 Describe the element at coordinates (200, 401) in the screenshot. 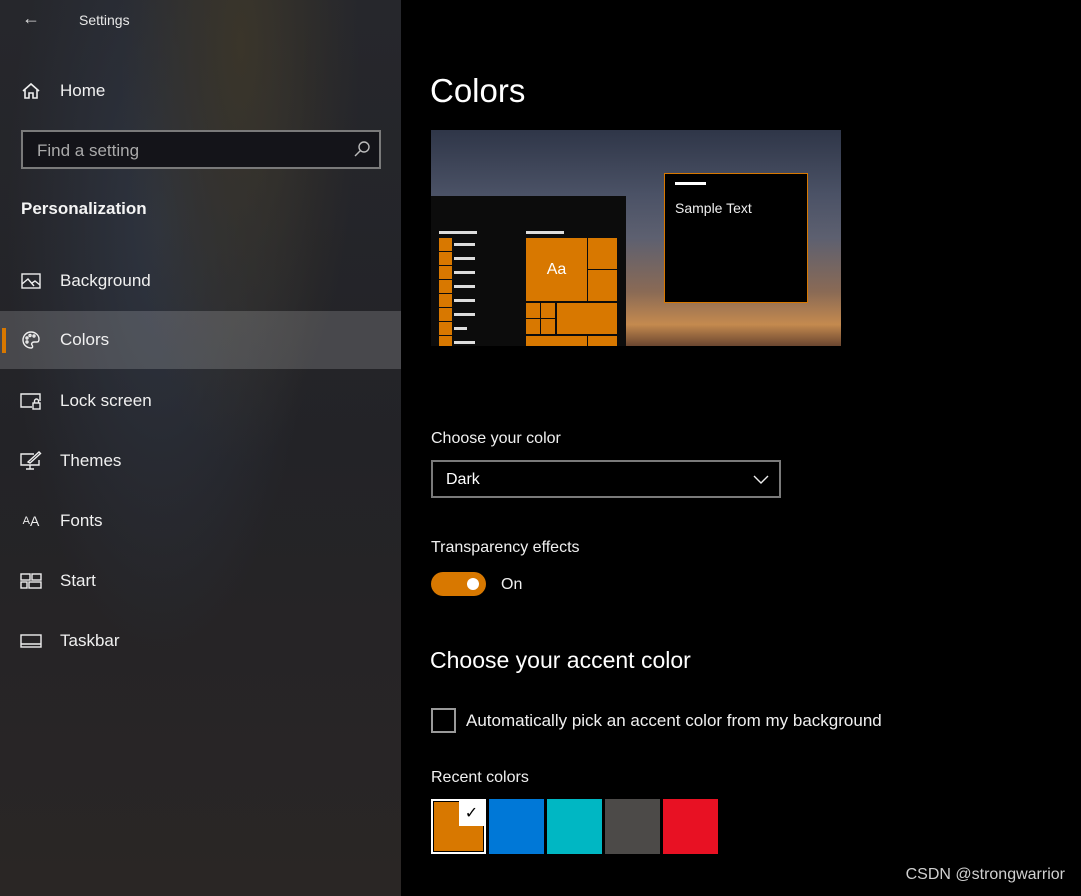

I see `sidebar-item-lock-screen: Lock screen` at that location.